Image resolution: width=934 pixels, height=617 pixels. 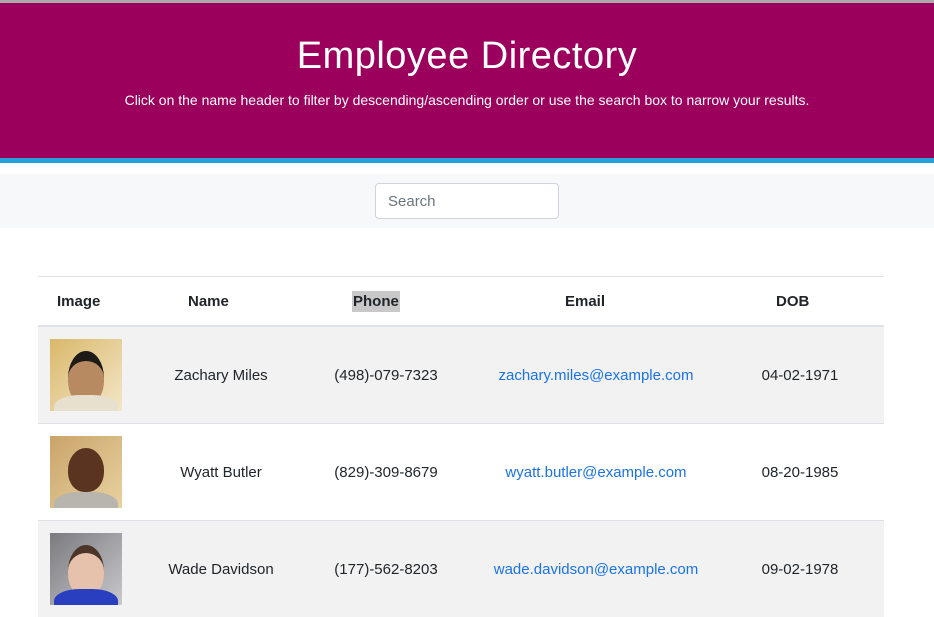 I want to click on column-header-email: Email, so click(x=596, y=302).